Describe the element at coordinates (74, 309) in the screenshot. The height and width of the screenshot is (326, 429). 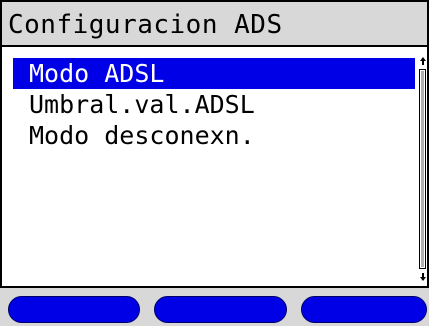
I see `softkey-1-button` at that location.